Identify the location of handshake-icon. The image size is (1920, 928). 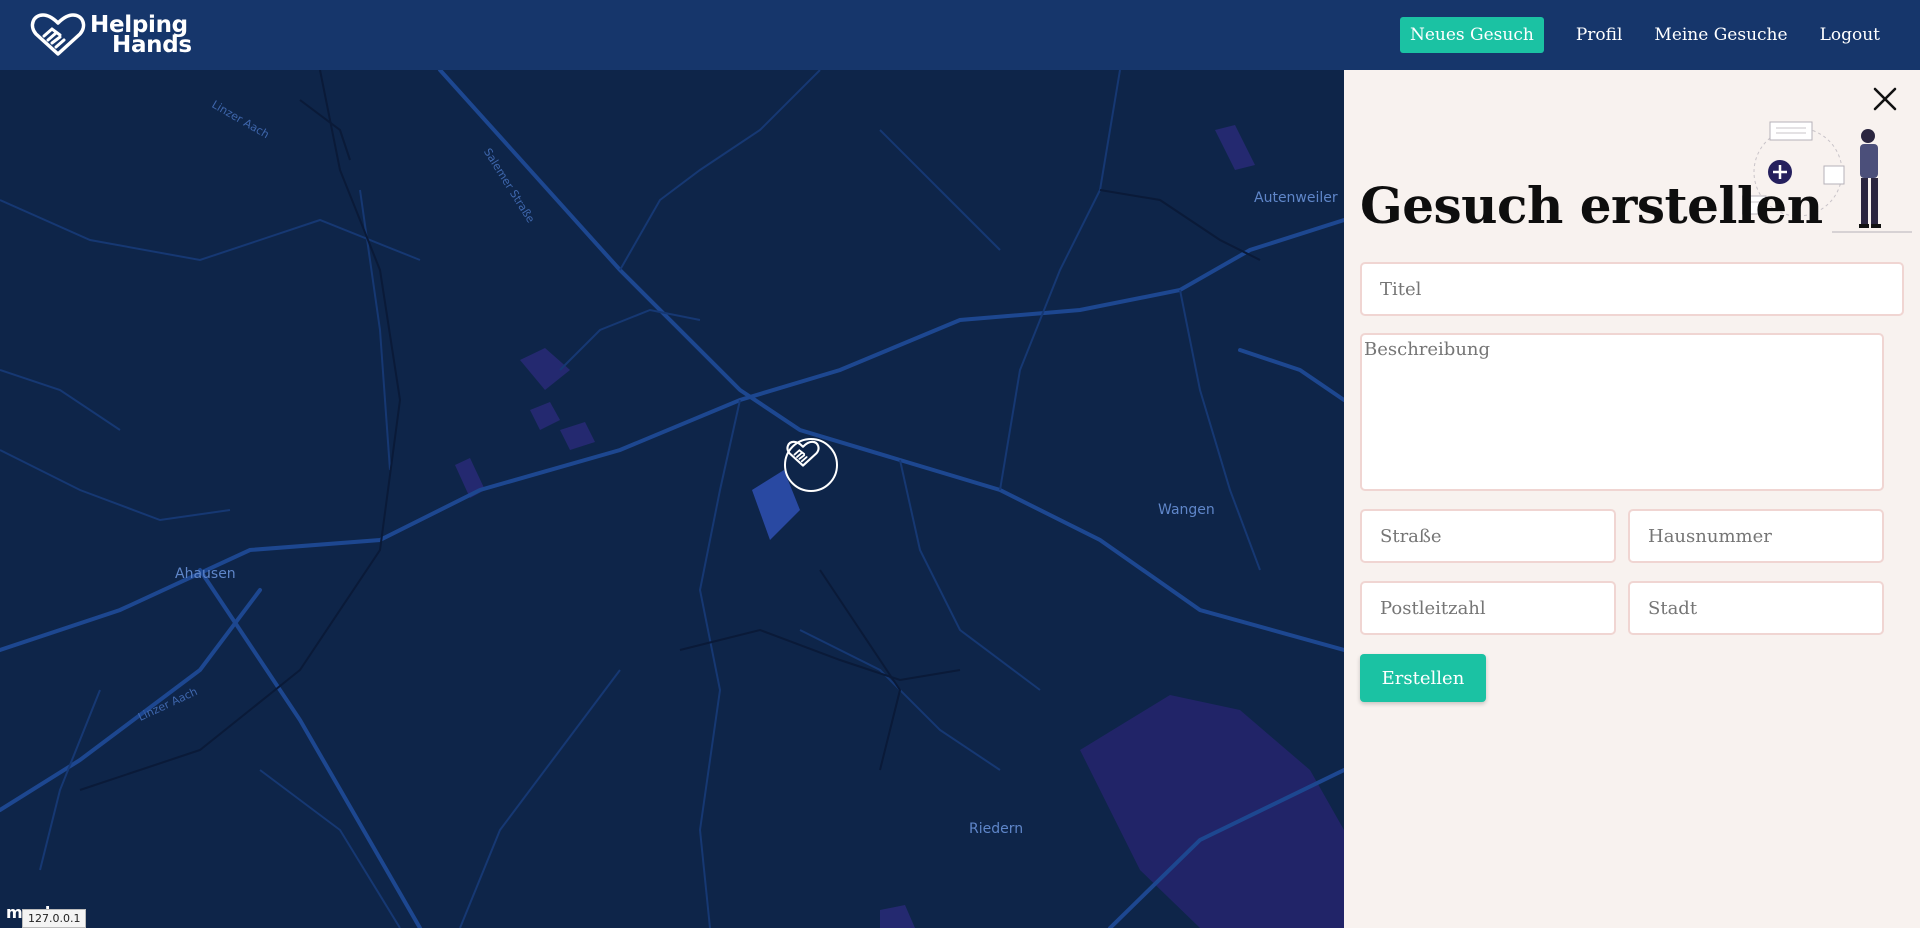
(803, 453).